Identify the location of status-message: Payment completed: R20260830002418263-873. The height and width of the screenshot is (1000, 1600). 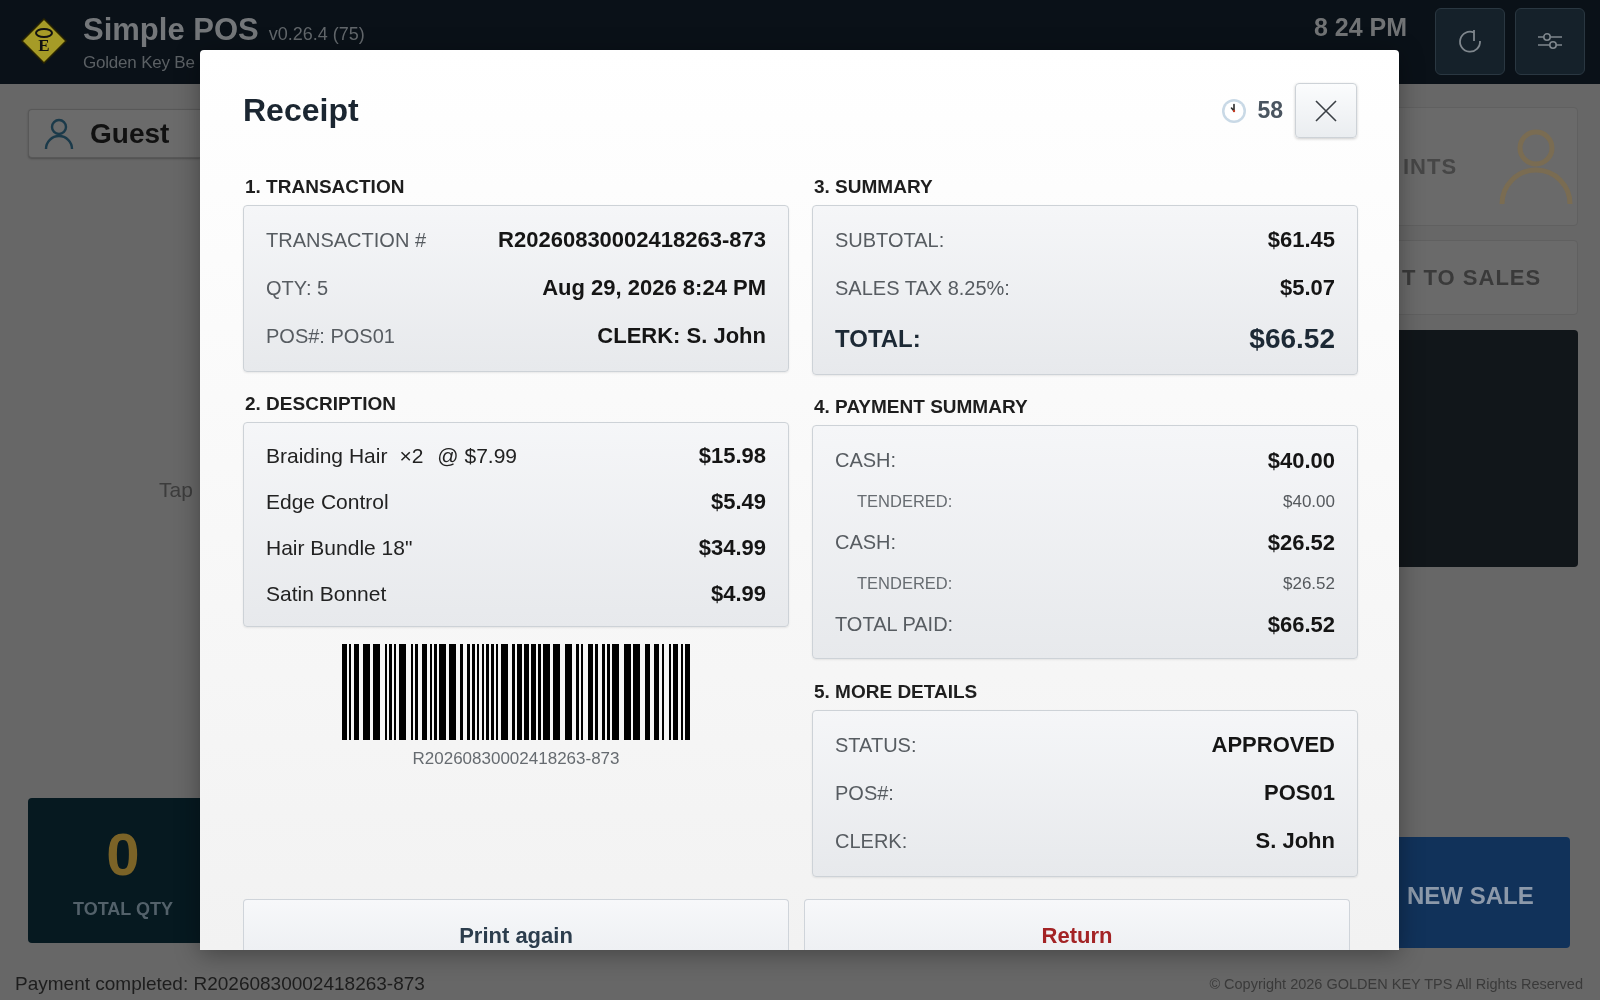
(220, 983).